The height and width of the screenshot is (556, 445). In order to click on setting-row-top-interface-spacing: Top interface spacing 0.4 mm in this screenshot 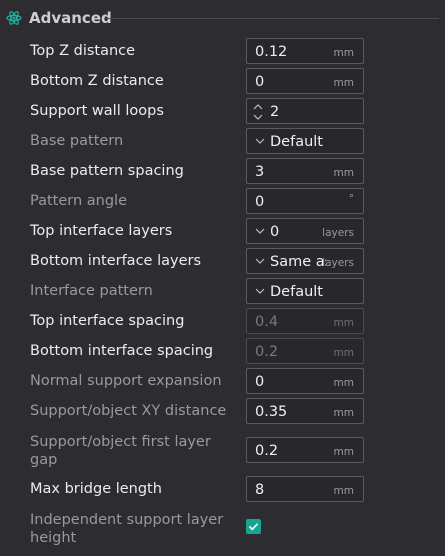, I will do `click(222, 322)`.